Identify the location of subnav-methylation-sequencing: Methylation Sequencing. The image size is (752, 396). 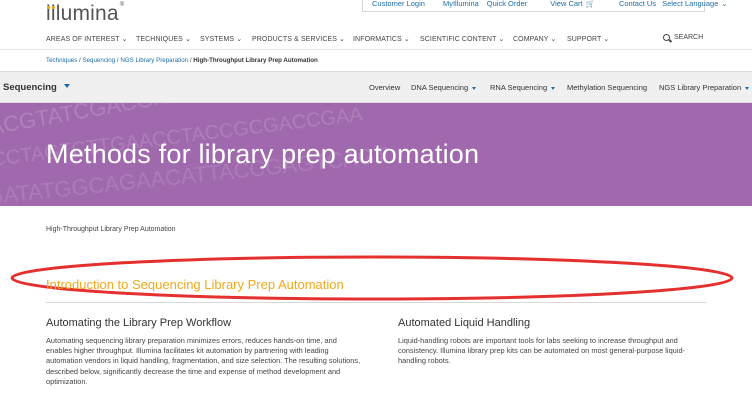
(607, 87).